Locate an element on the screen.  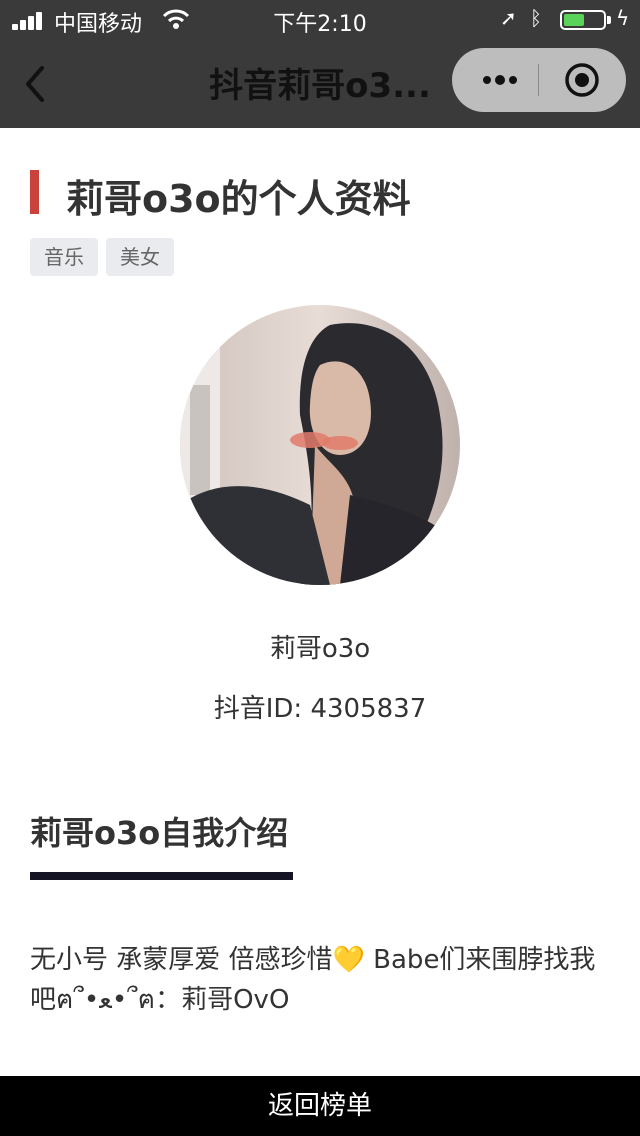
back-to-ranking-button: 返回榜单 is located at coordinates (320, 1106).